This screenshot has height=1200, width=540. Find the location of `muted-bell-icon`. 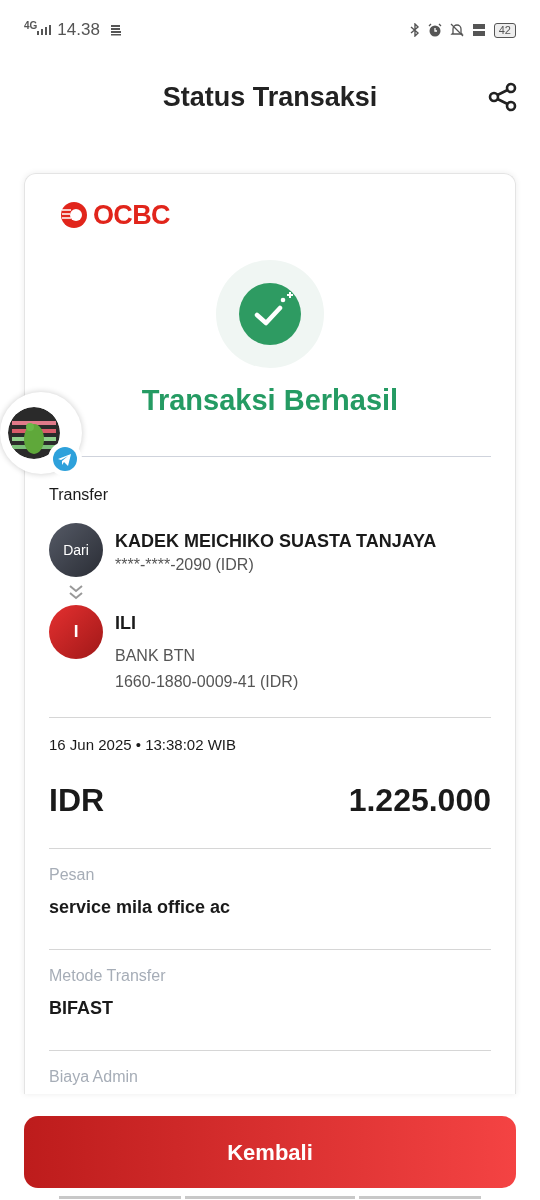

muted-bell-icon is located at coordinates (456, 30).